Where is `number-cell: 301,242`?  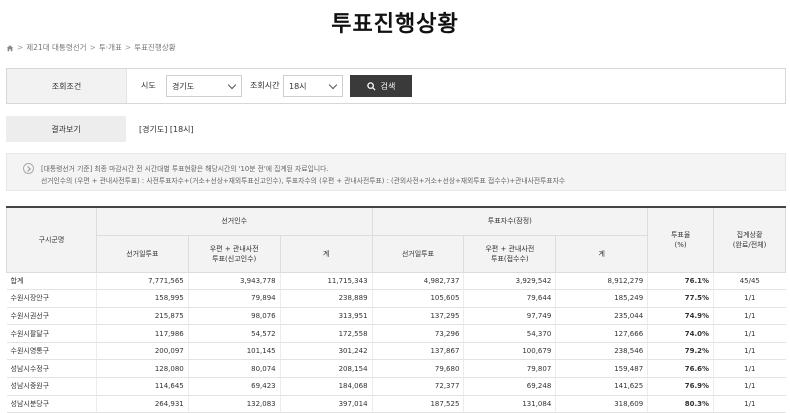 number-cell: 301,242 is located at coordinates (326, 351).